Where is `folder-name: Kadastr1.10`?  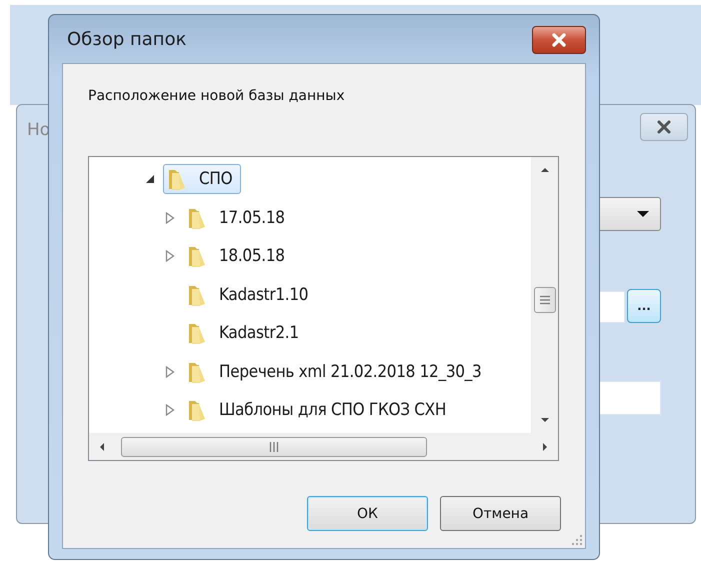
folder-name: Kadastr1.10 is located at coordinates (263, 294).